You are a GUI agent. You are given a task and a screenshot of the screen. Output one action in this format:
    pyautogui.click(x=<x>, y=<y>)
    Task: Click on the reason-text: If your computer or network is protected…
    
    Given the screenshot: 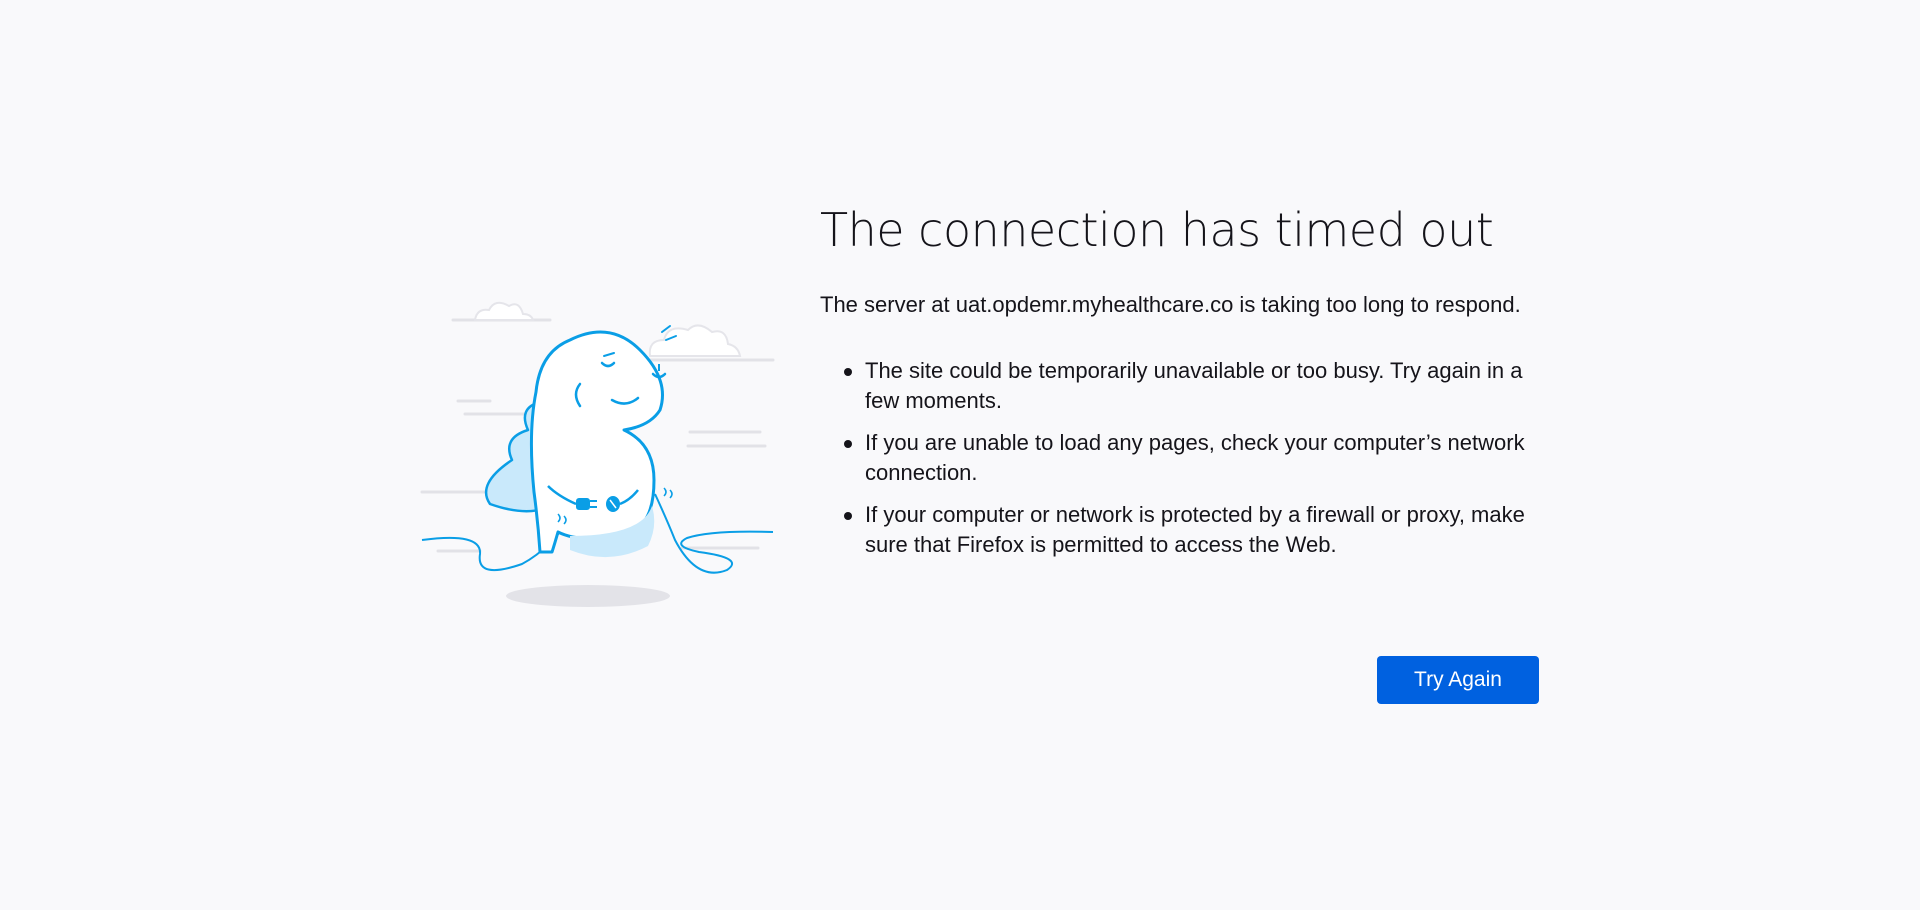 What is the action you would take?
    pyautogui.click(x=1195, y=529)
    